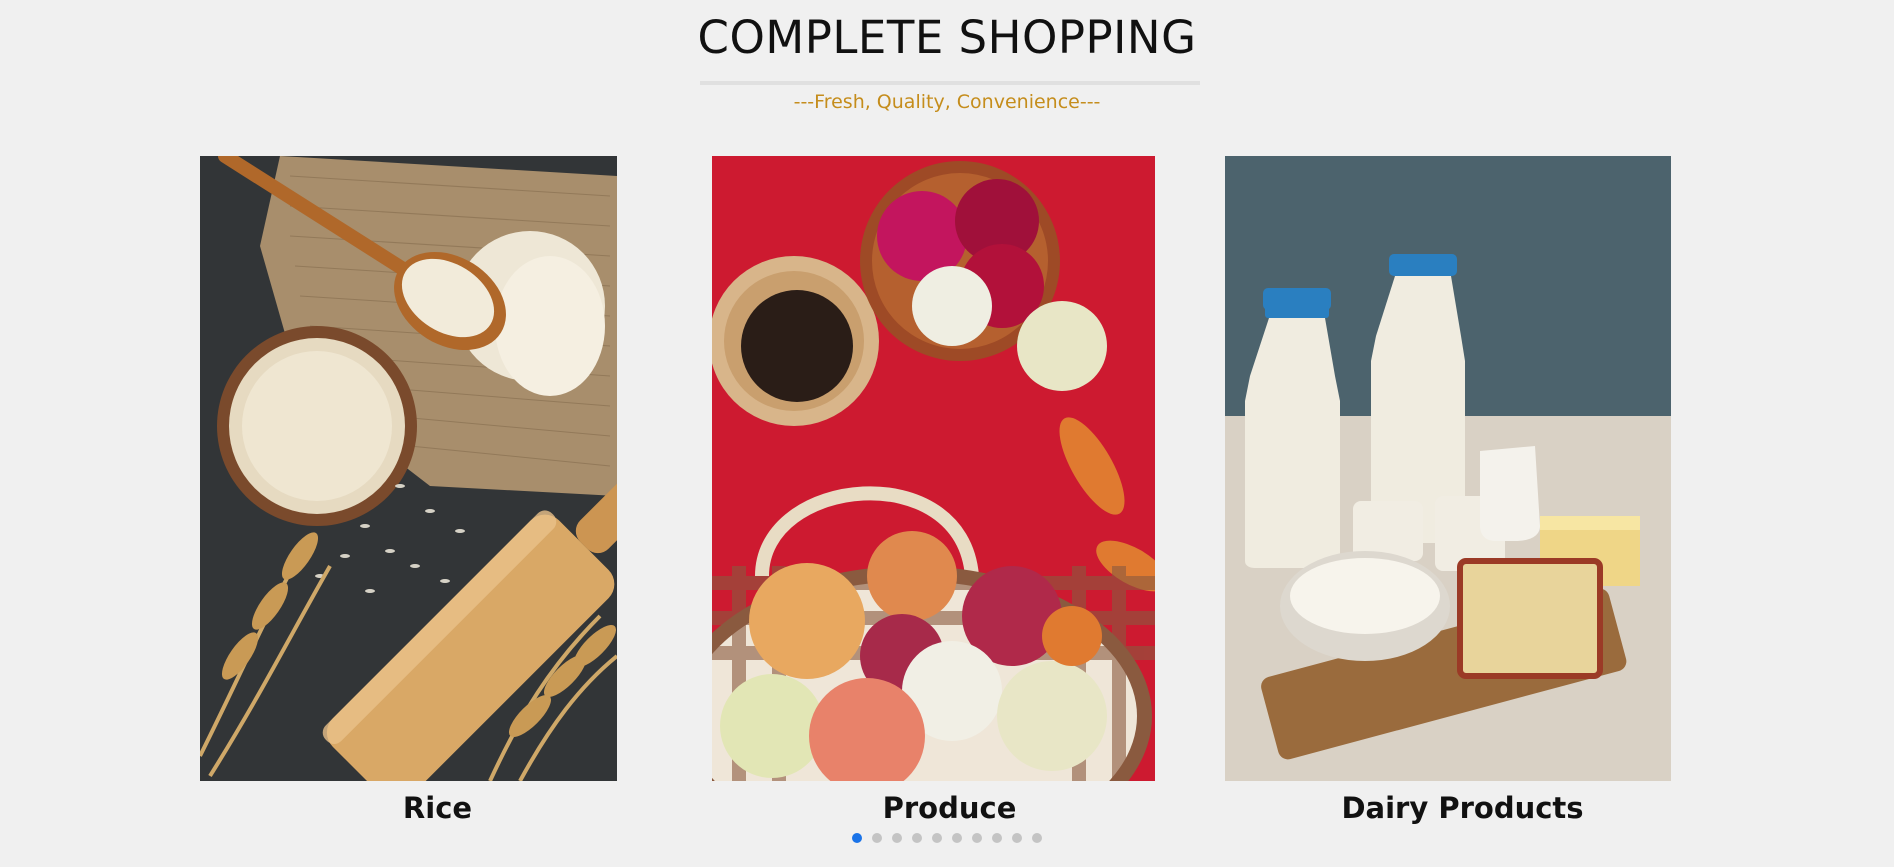  Describe the element at coordinates (947, 37) in the screenshot. I see `page-title: COMPLETE SHOPPING` at that location.